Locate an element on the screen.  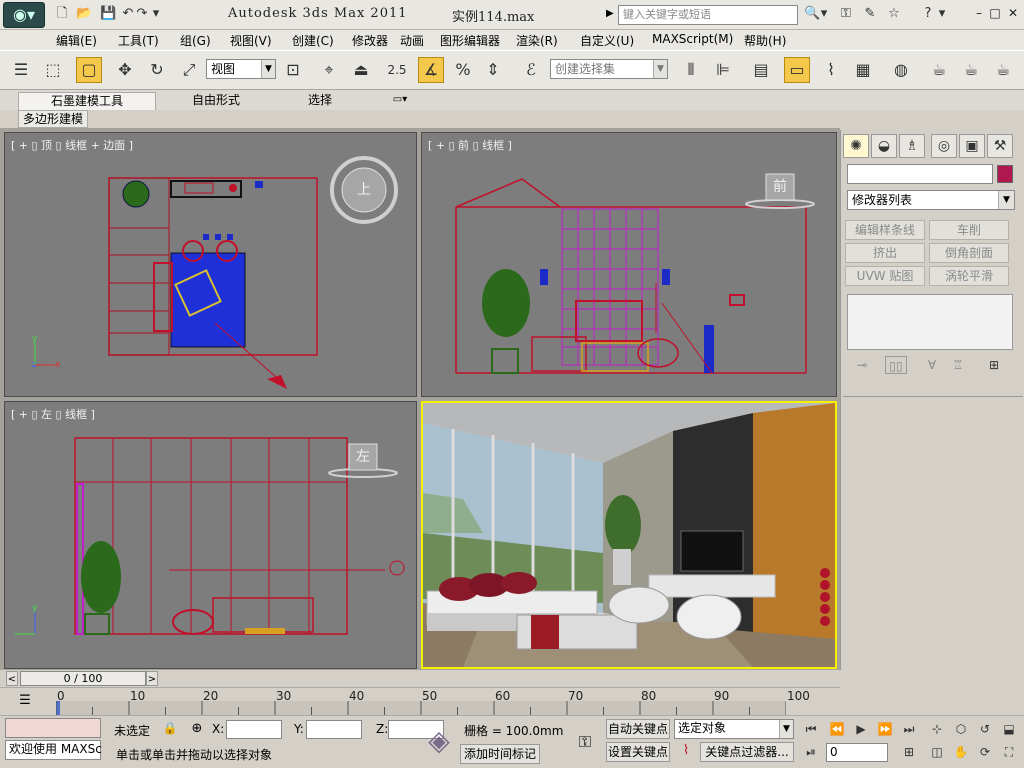
field-of-view-icon: ⬓ is located at coordinates (1009, 729).